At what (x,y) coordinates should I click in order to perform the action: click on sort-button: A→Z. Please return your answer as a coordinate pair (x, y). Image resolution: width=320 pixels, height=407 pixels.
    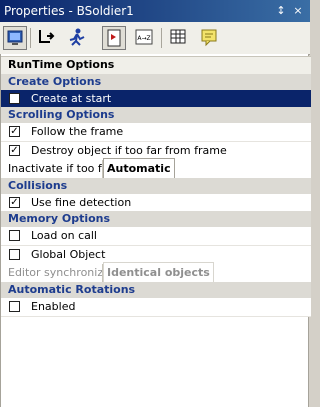
    Looking at the image, I should click on (145, 38).